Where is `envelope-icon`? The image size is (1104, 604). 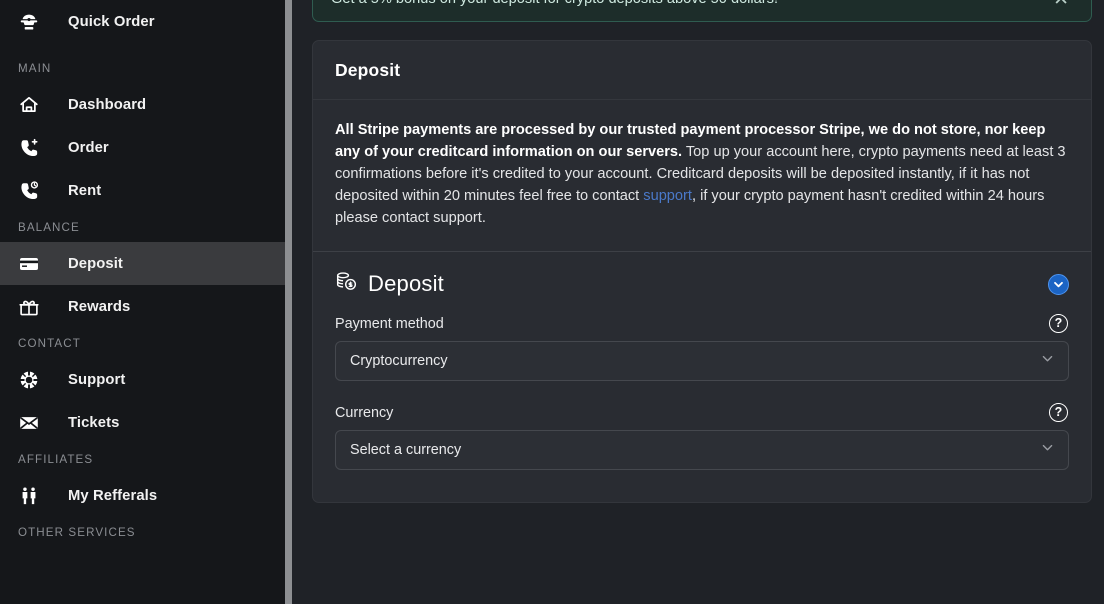 envelope-icon is located at coordinates (32, 423).